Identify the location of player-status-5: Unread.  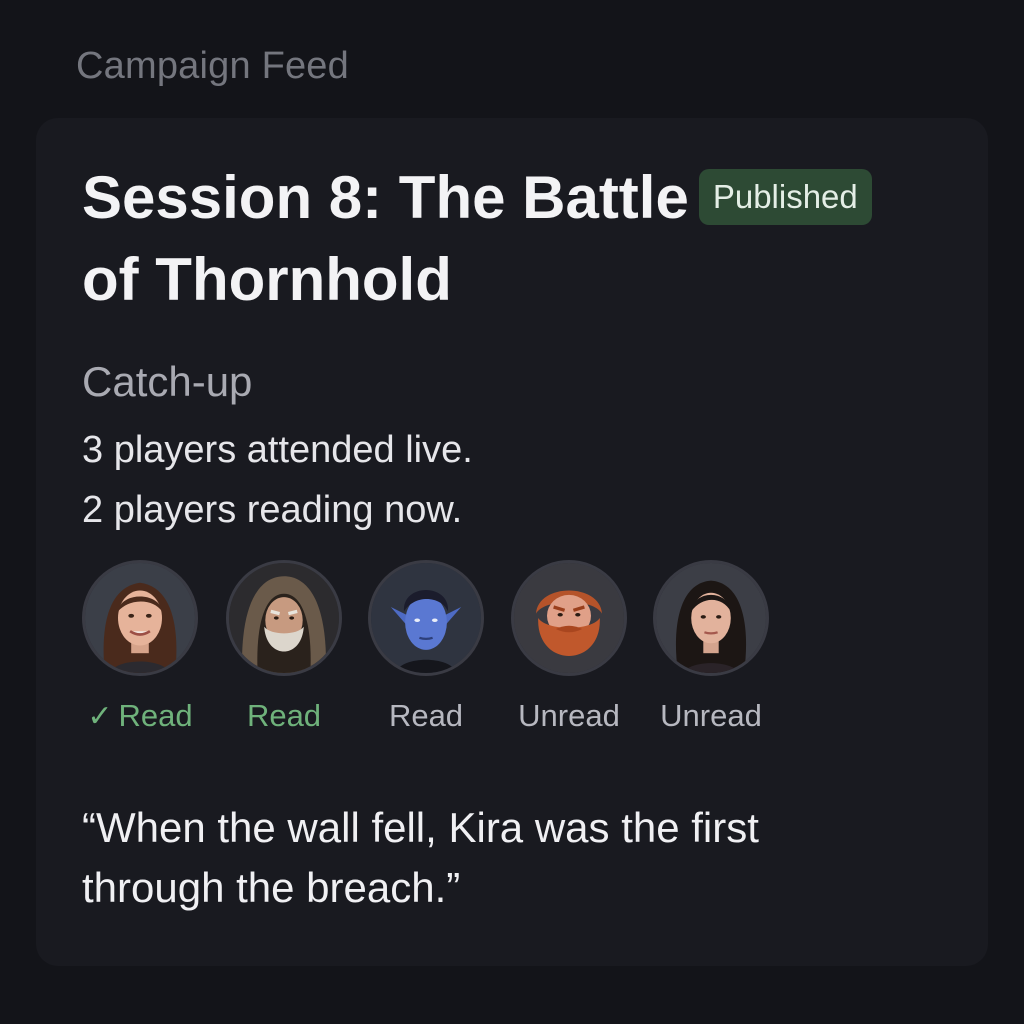
(711, 715).